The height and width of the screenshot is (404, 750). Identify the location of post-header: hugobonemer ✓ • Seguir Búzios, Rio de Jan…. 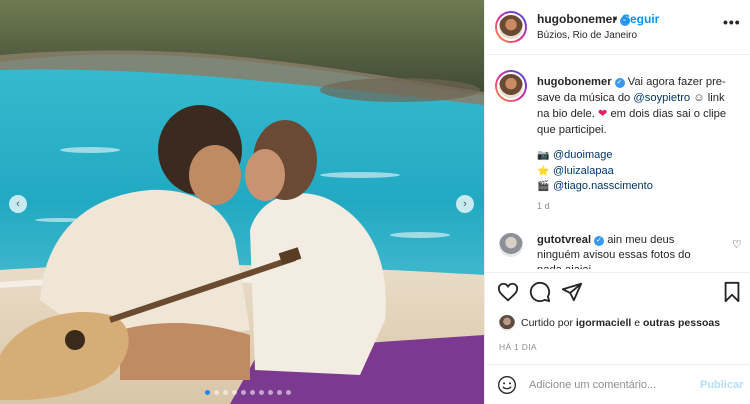
(617, 27).